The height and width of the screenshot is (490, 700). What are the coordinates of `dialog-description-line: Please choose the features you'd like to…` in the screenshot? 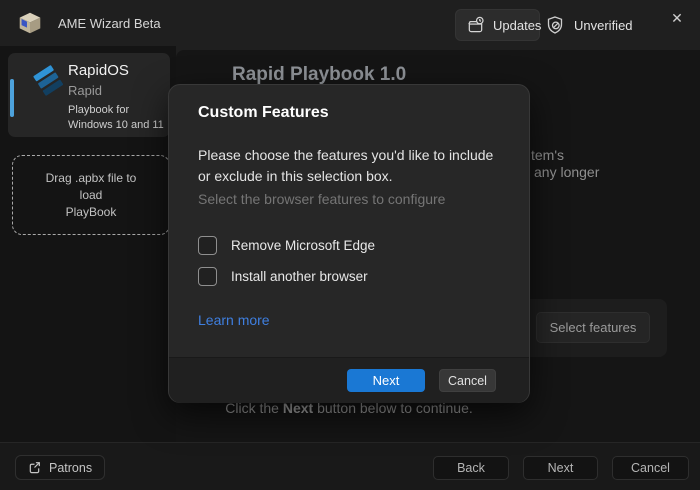 It's located at (346, 155).